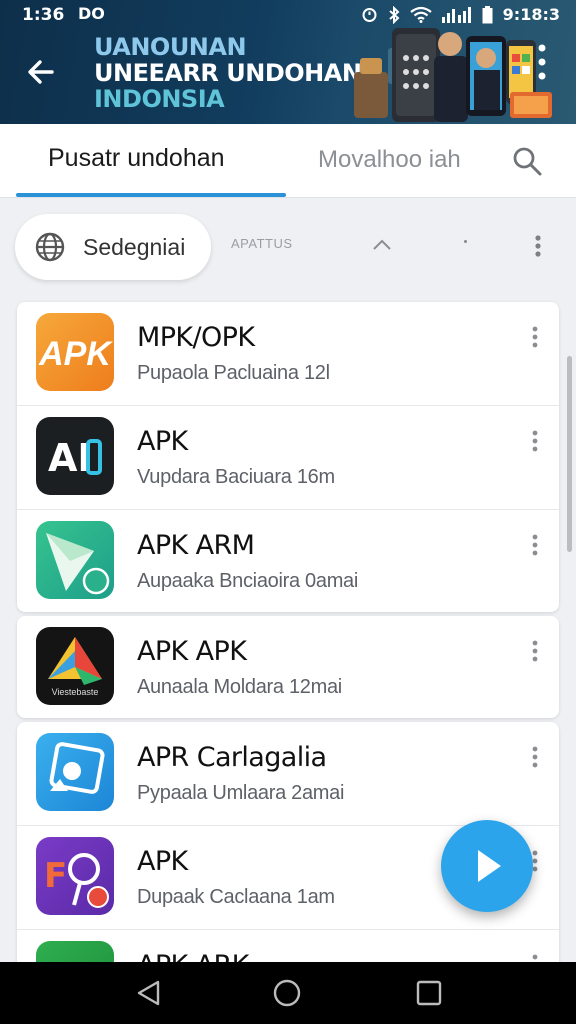 The height and width of the screenshot is (1024, 576). I want to click on app-subtitle: Pupaola Pacluaina 12l, so click(233, 373).